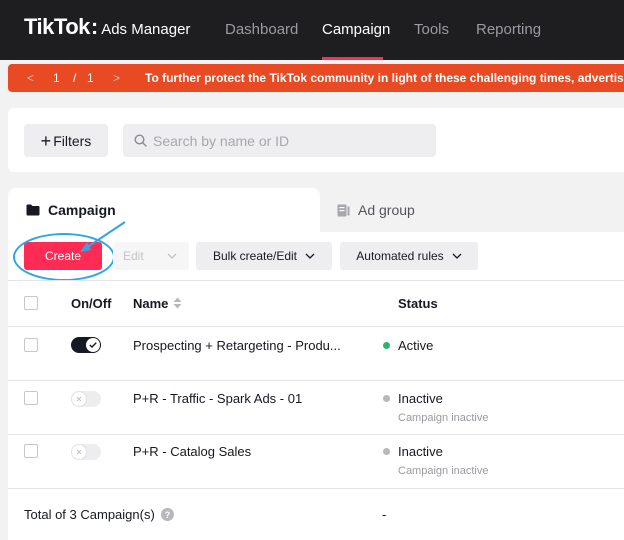 This screenshot has height=540, width=624. I want to click on bulk-create-edit-dropdown: Bulk create/Edit, so click(264, 256).